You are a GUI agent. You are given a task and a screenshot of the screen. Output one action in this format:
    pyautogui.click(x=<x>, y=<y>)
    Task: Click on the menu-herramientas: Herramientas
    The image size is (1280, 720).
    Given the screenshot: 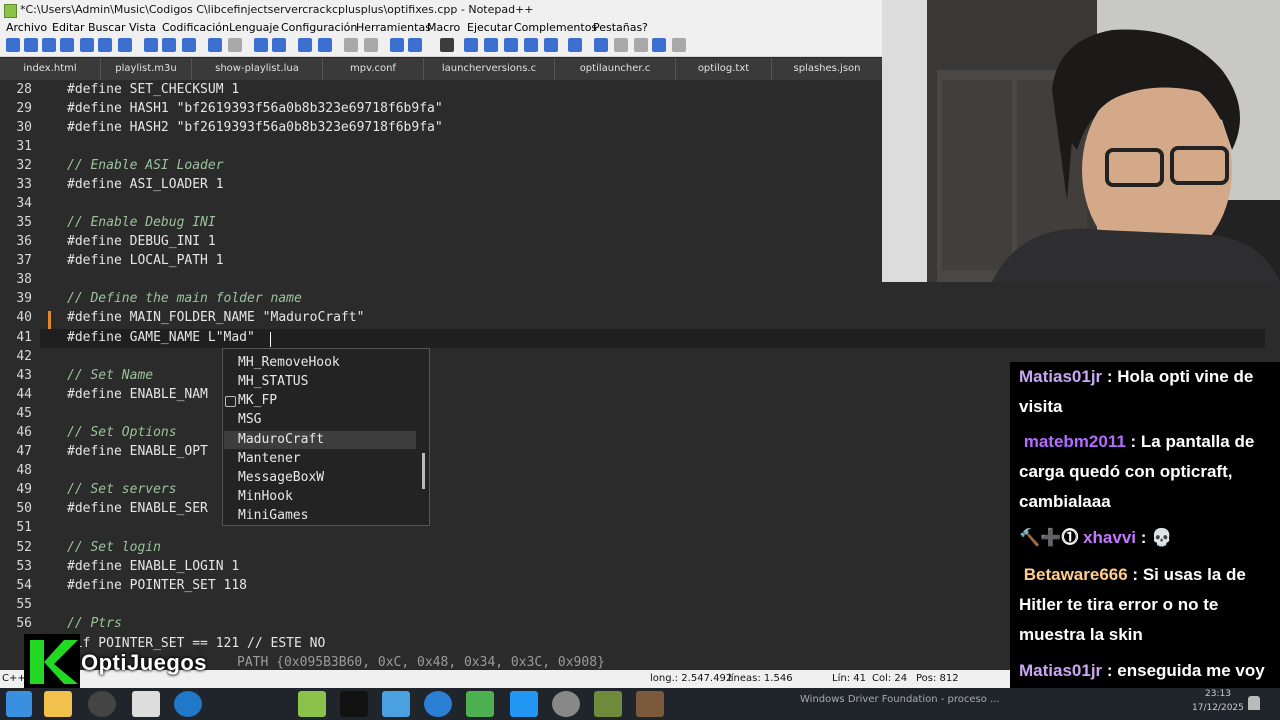 What is the action you would take?
    pyautogui.click(x=393, y=28)
    